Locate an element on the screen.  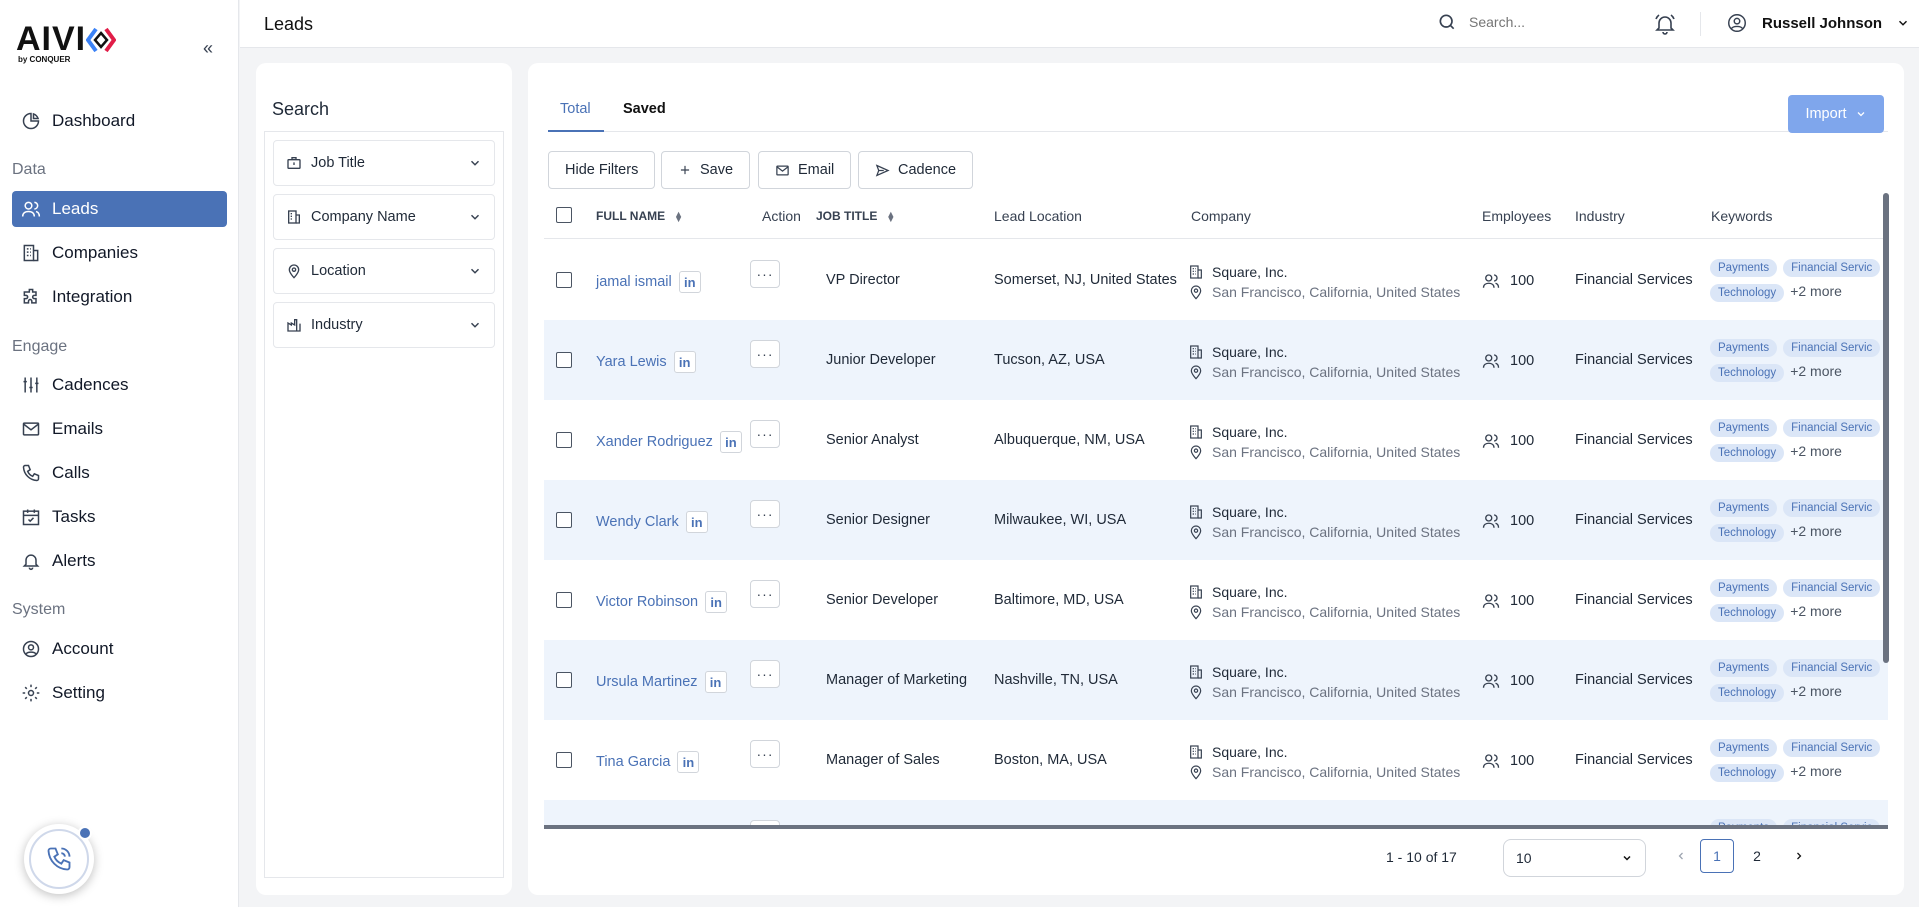
select-all-checkbox is located at coordinates (564, 215).